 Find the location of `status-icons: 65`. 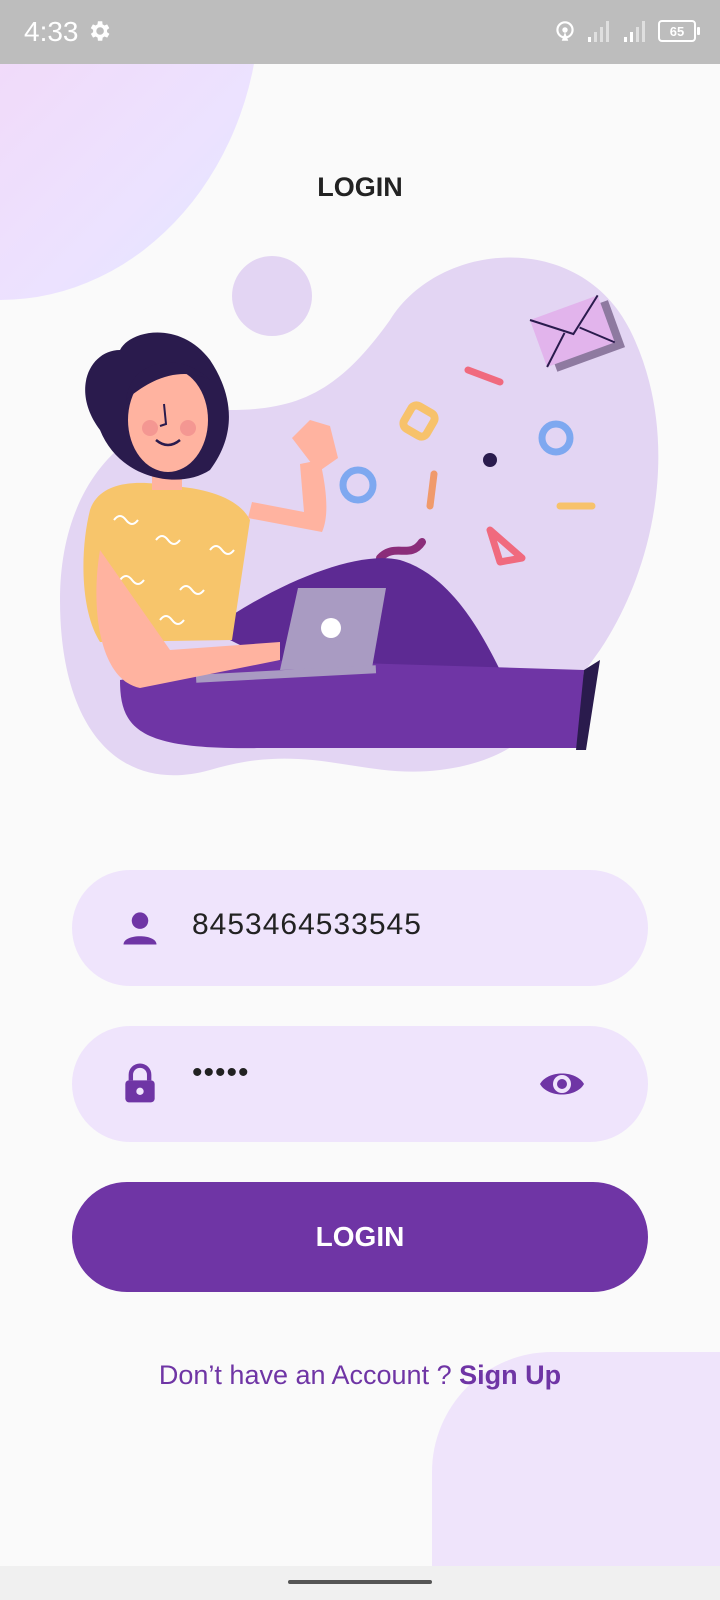

status-icons: 65 is located at coordinates (626, 31).